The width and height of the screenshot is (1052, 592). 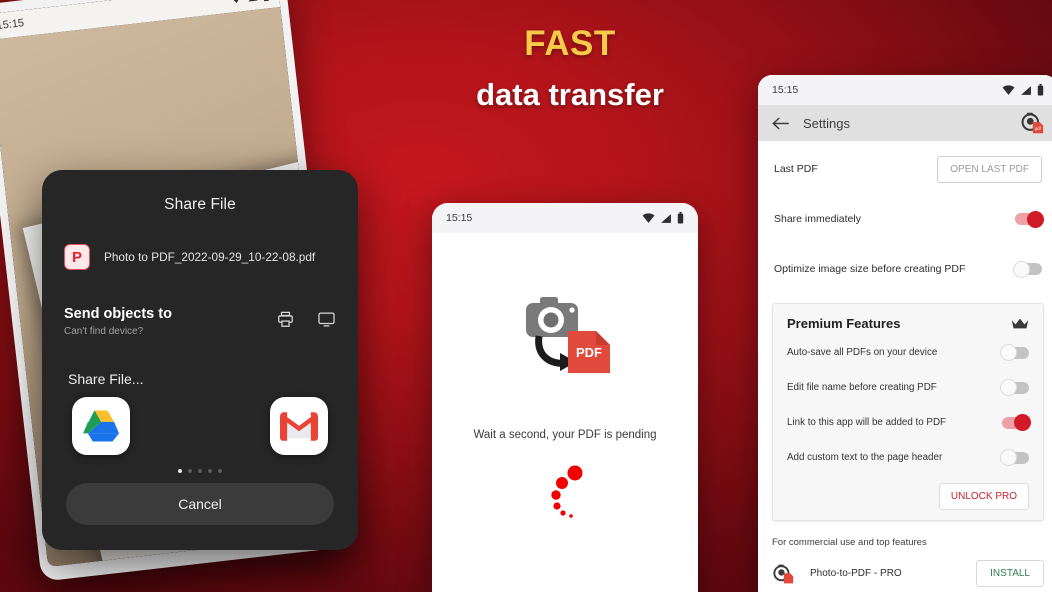 What do you see at coordinates (570, 94) in the screenshot?
I see `headline-line-2: data transfer` at bounding box center [570, 94].